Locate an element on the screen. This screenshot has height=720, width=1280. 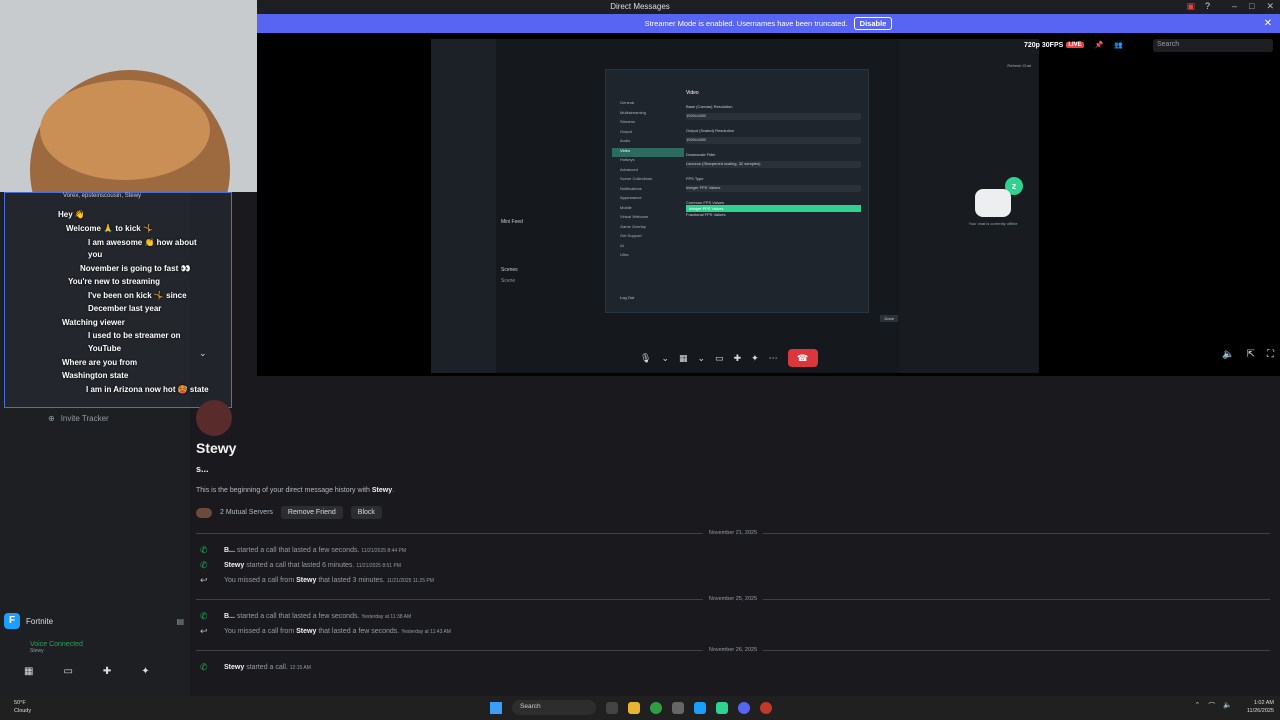
video-section-title: Video is located at coordinates (692, 93).